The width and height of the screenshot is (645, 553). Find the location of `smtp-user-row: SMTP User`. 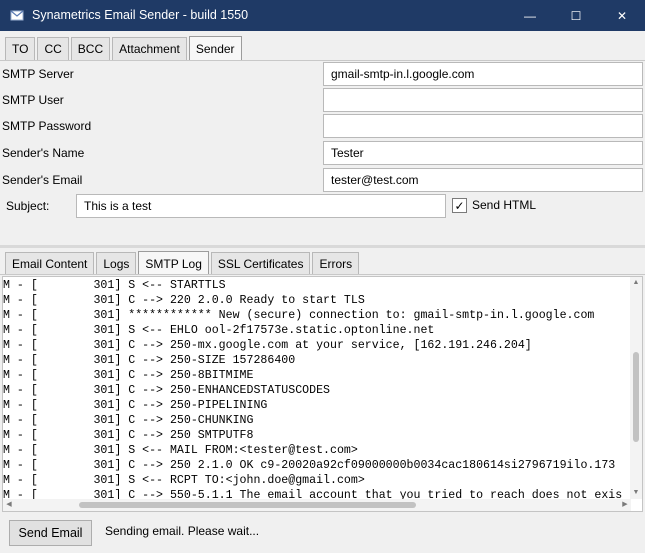

smtp-user-row: SMTP User is located at coordinates (322, 100).